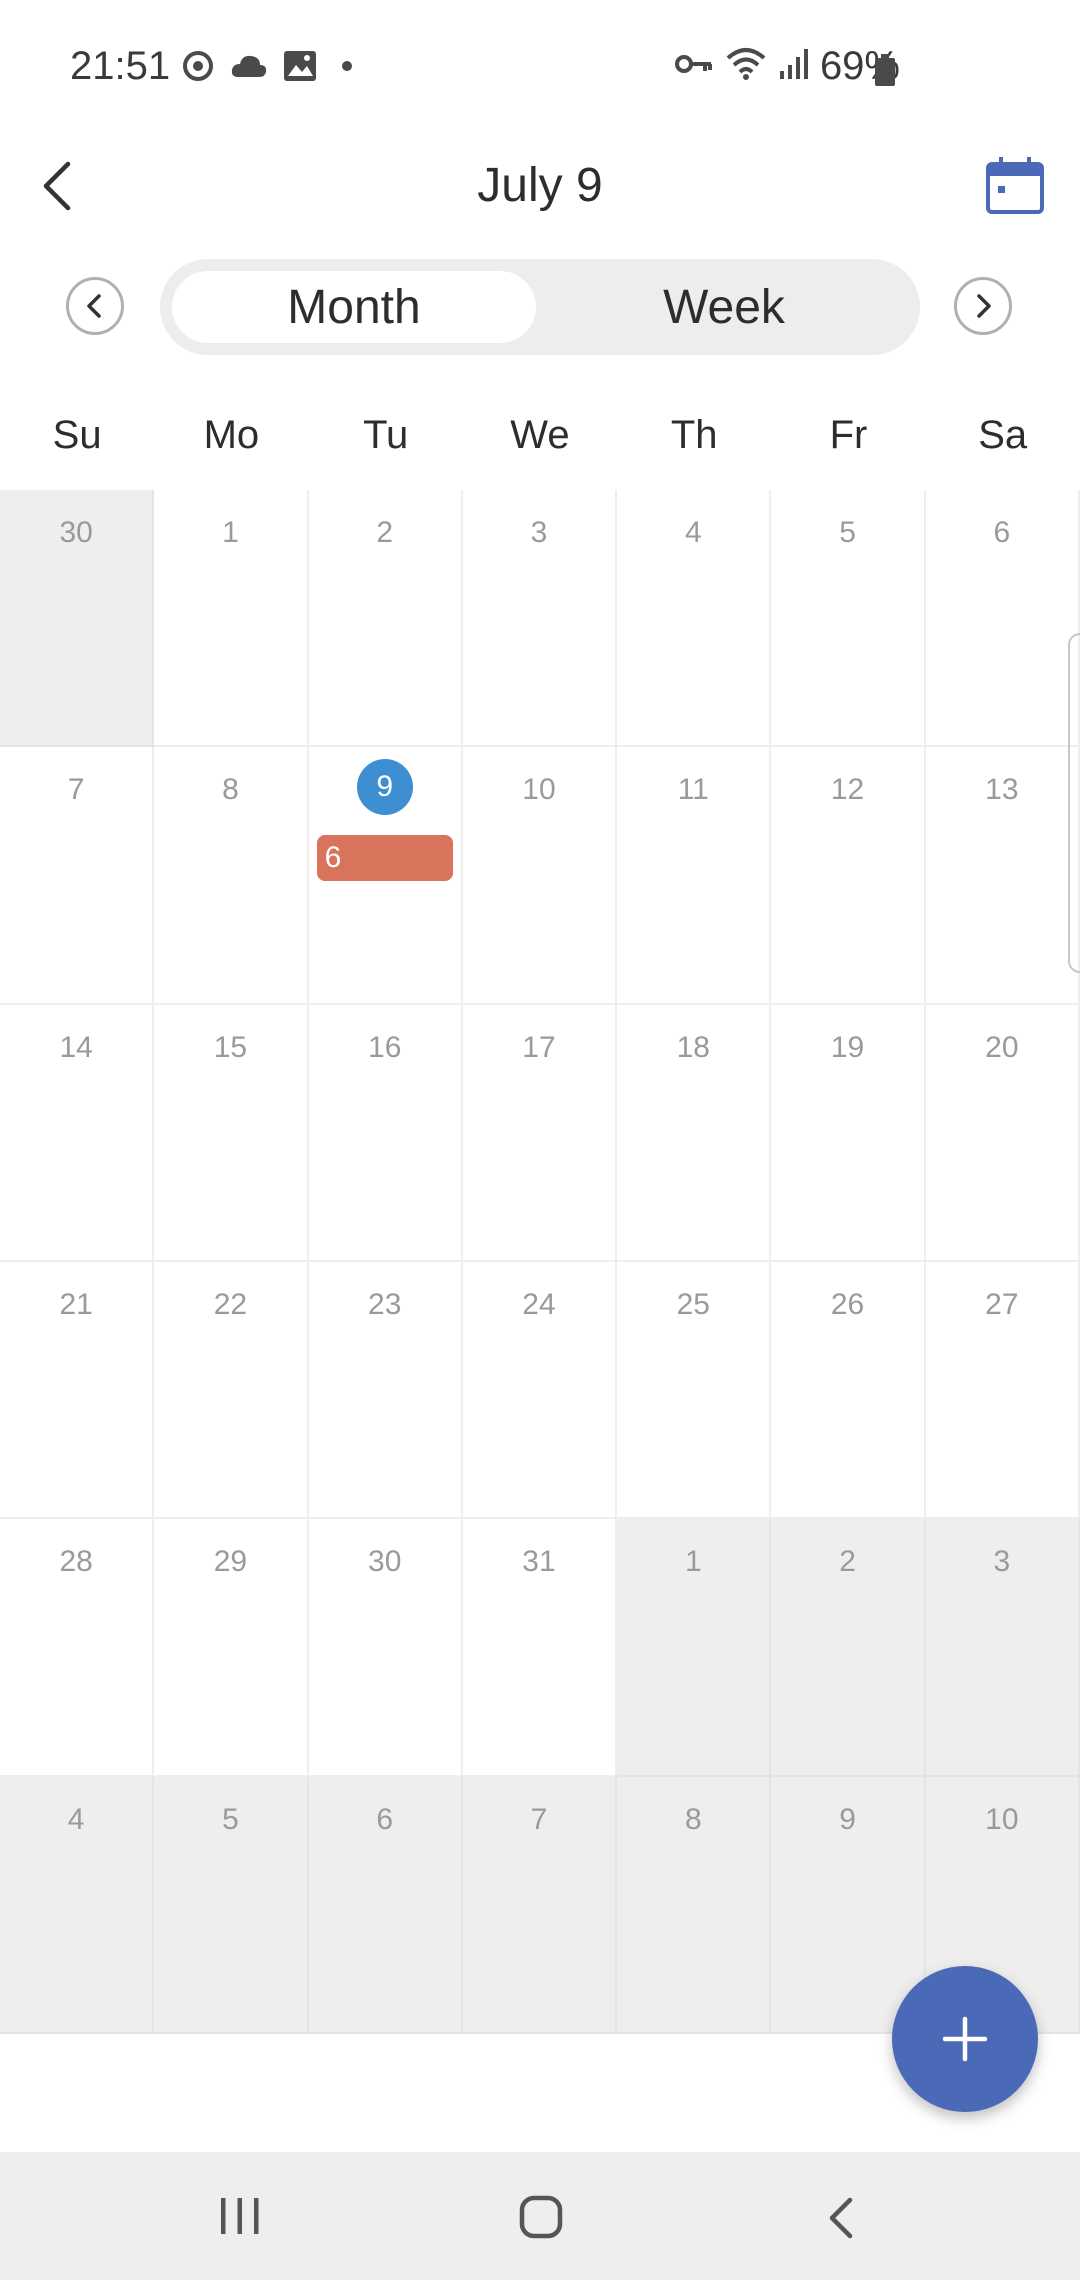 This screenshot has height=2280, width=1080. What do you see at coordinates (540, 1390) in the screenshot?
I see `day-cell: 24` at bounding box center [540, 1390].